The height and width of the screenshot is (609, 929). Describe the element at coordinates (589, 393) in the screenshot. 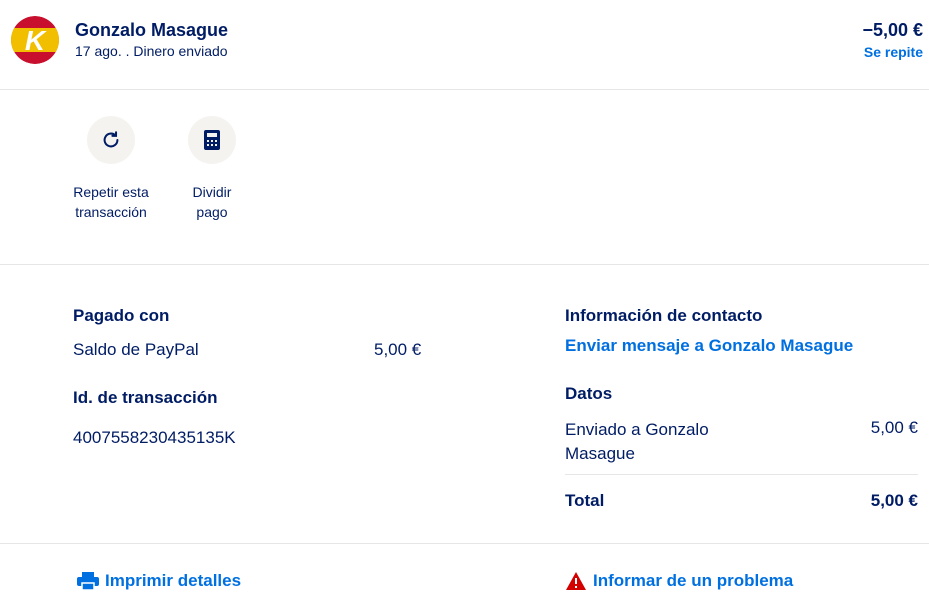

I see `data-heading: Datos` at that location.